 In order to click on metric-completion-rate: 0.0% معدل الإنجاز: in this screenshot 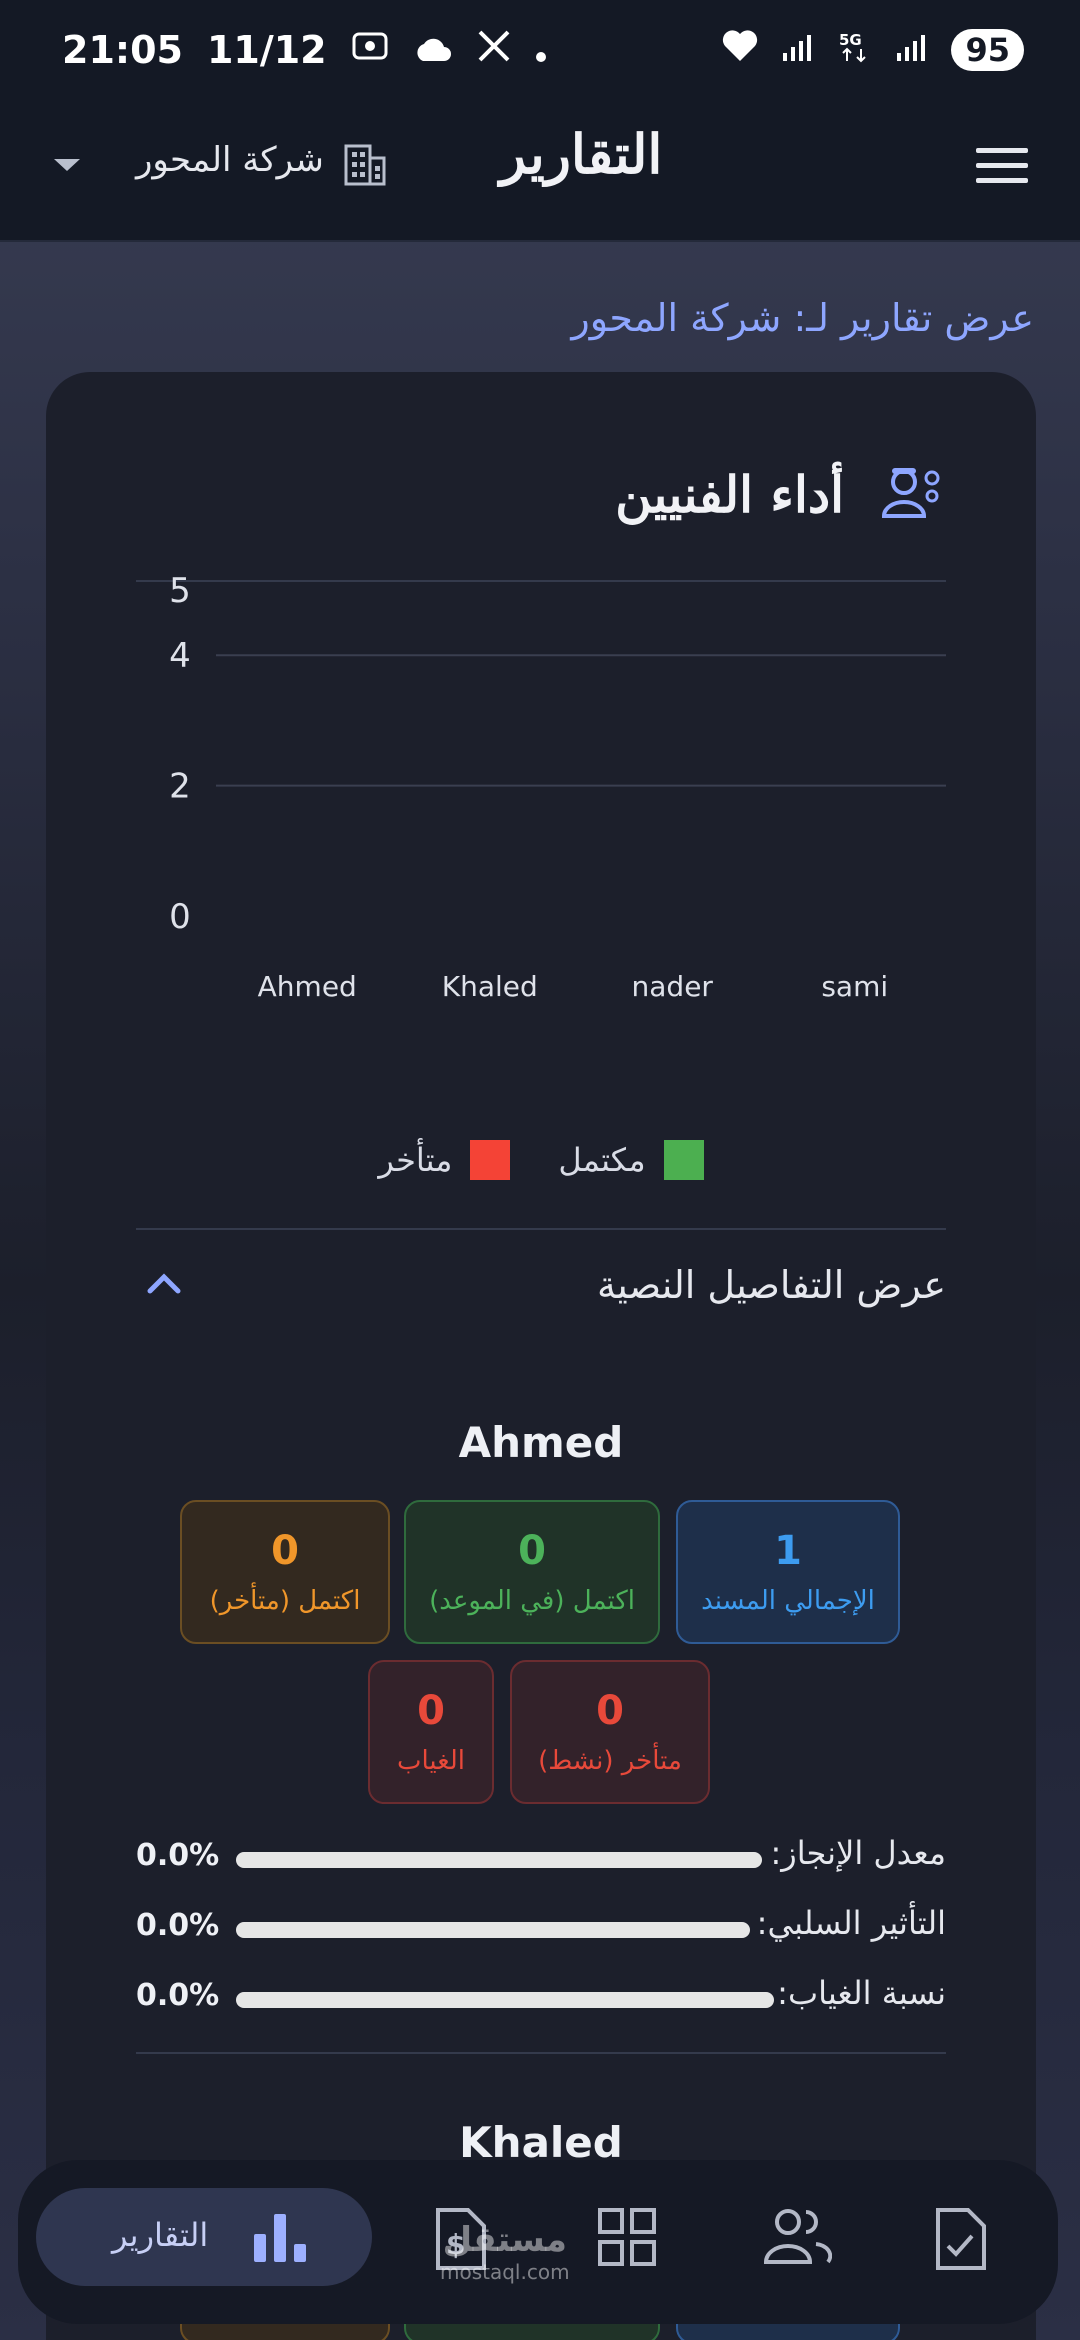, I will do `click(541, 1857)`.